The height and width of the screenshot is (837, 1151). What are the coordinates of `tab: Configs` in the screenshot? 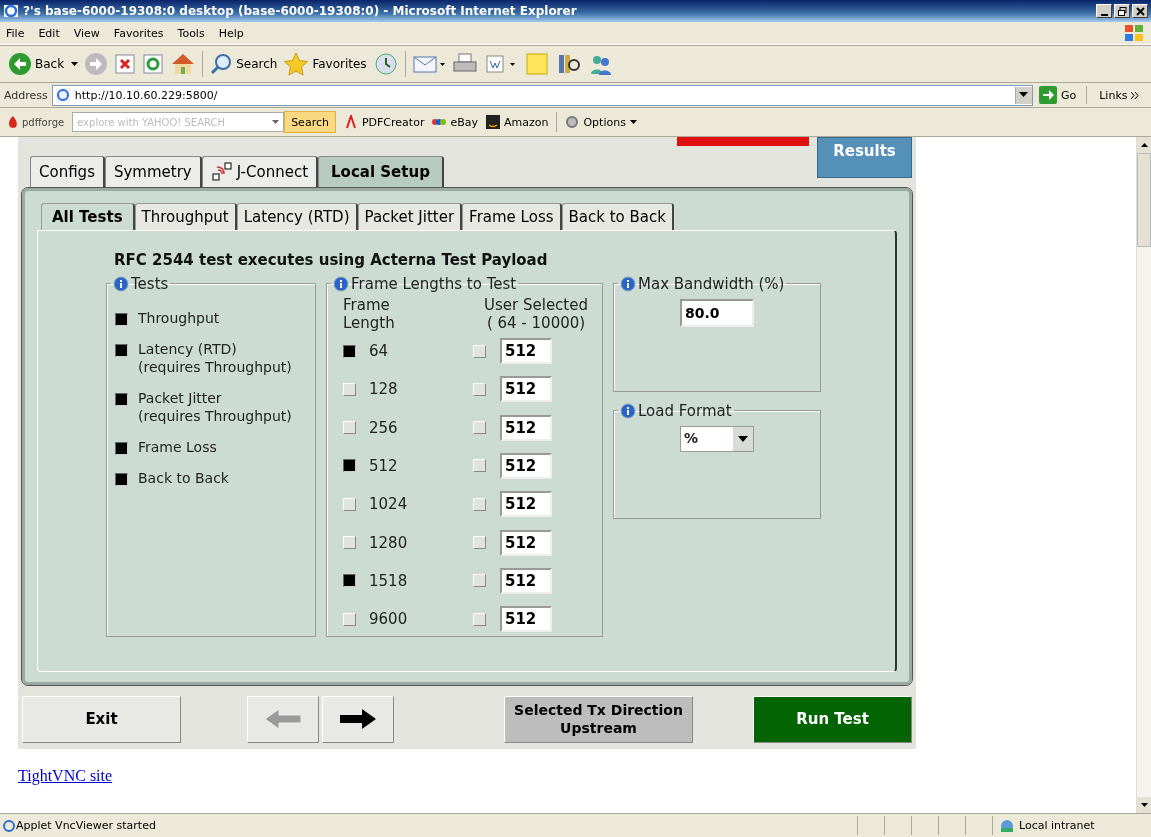 It's located at (67, 171).